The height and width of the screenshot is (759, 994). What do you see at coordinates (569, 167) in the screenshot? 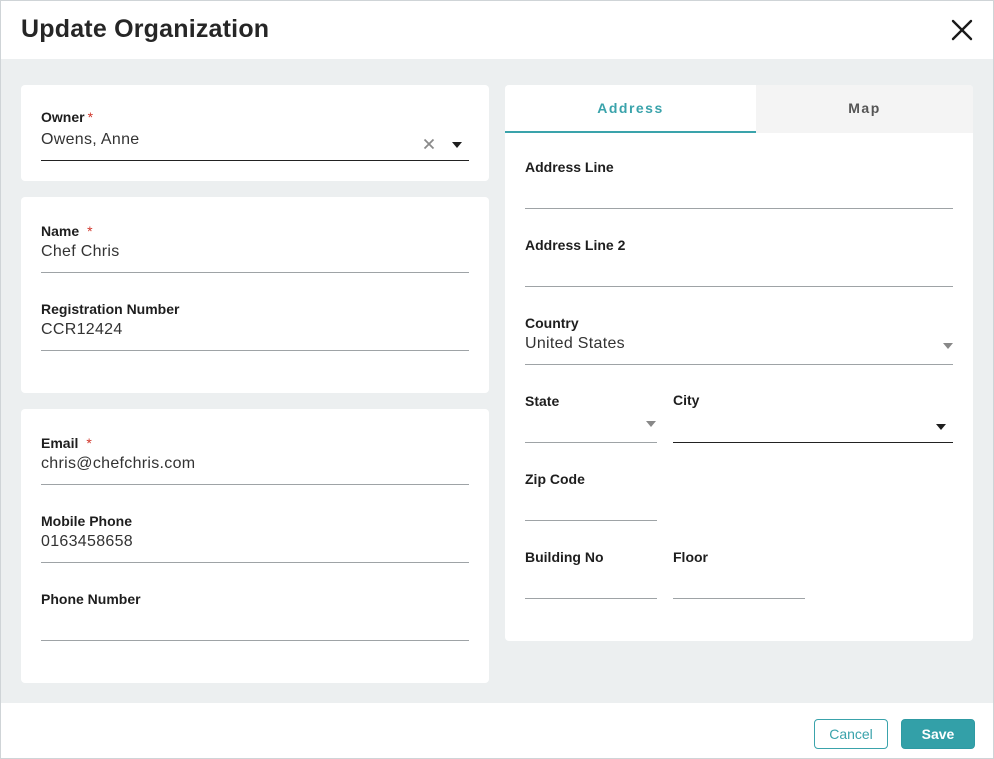
I see `address-line-label: Address Line` at bounding box center [569, 167].